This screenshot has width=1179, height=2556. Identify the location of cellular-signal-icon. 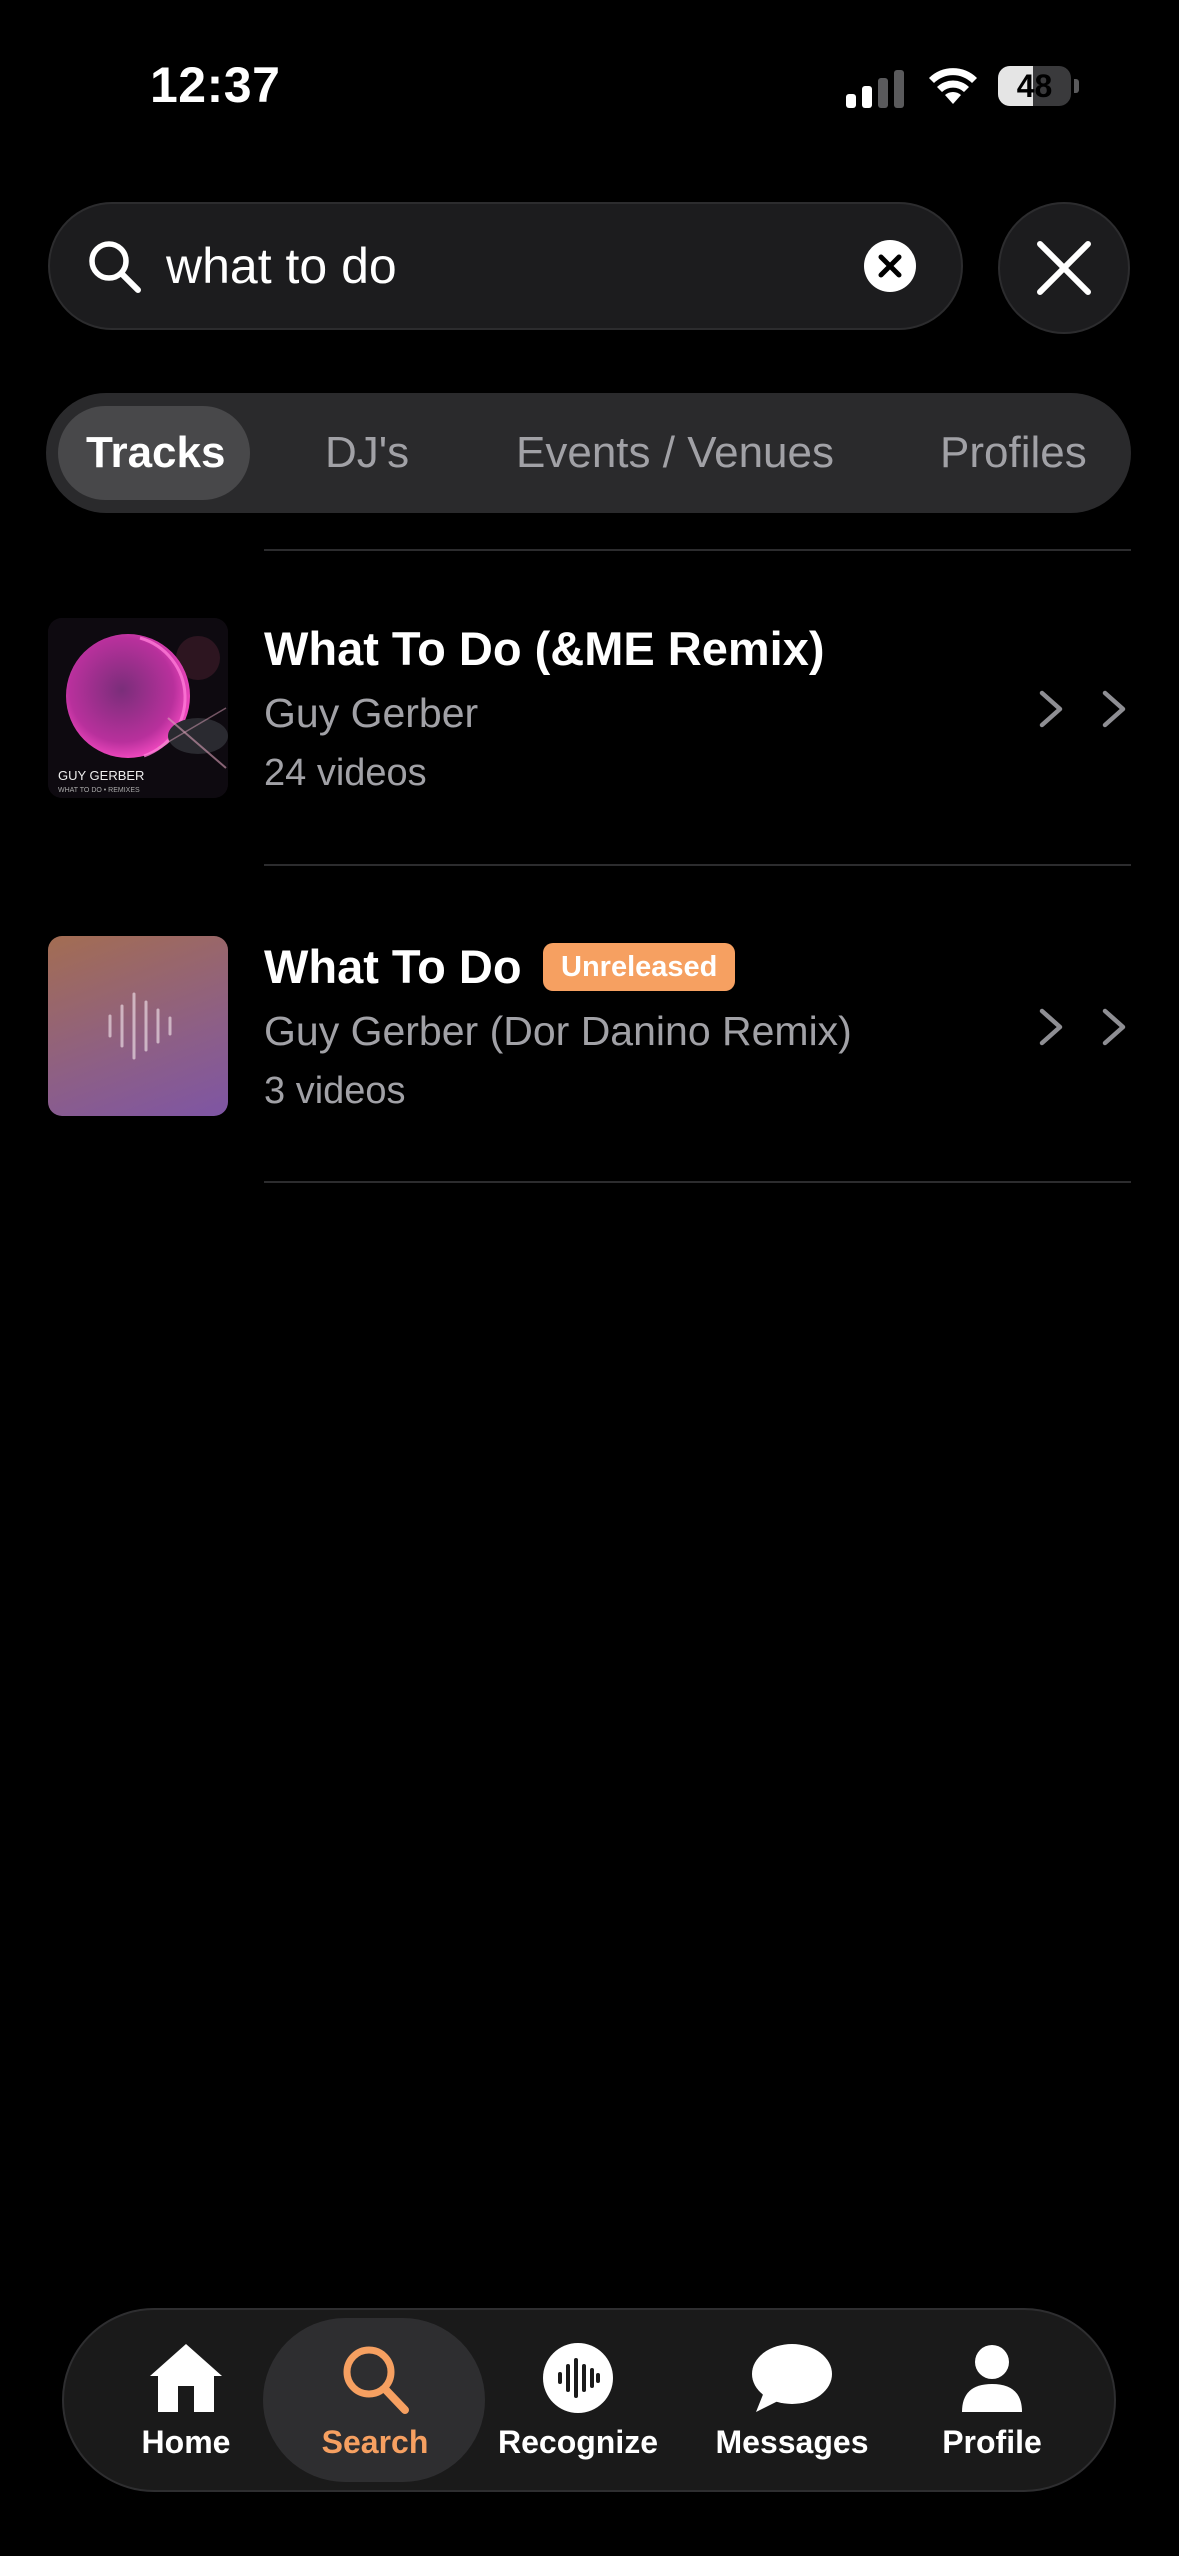
(875, 89).